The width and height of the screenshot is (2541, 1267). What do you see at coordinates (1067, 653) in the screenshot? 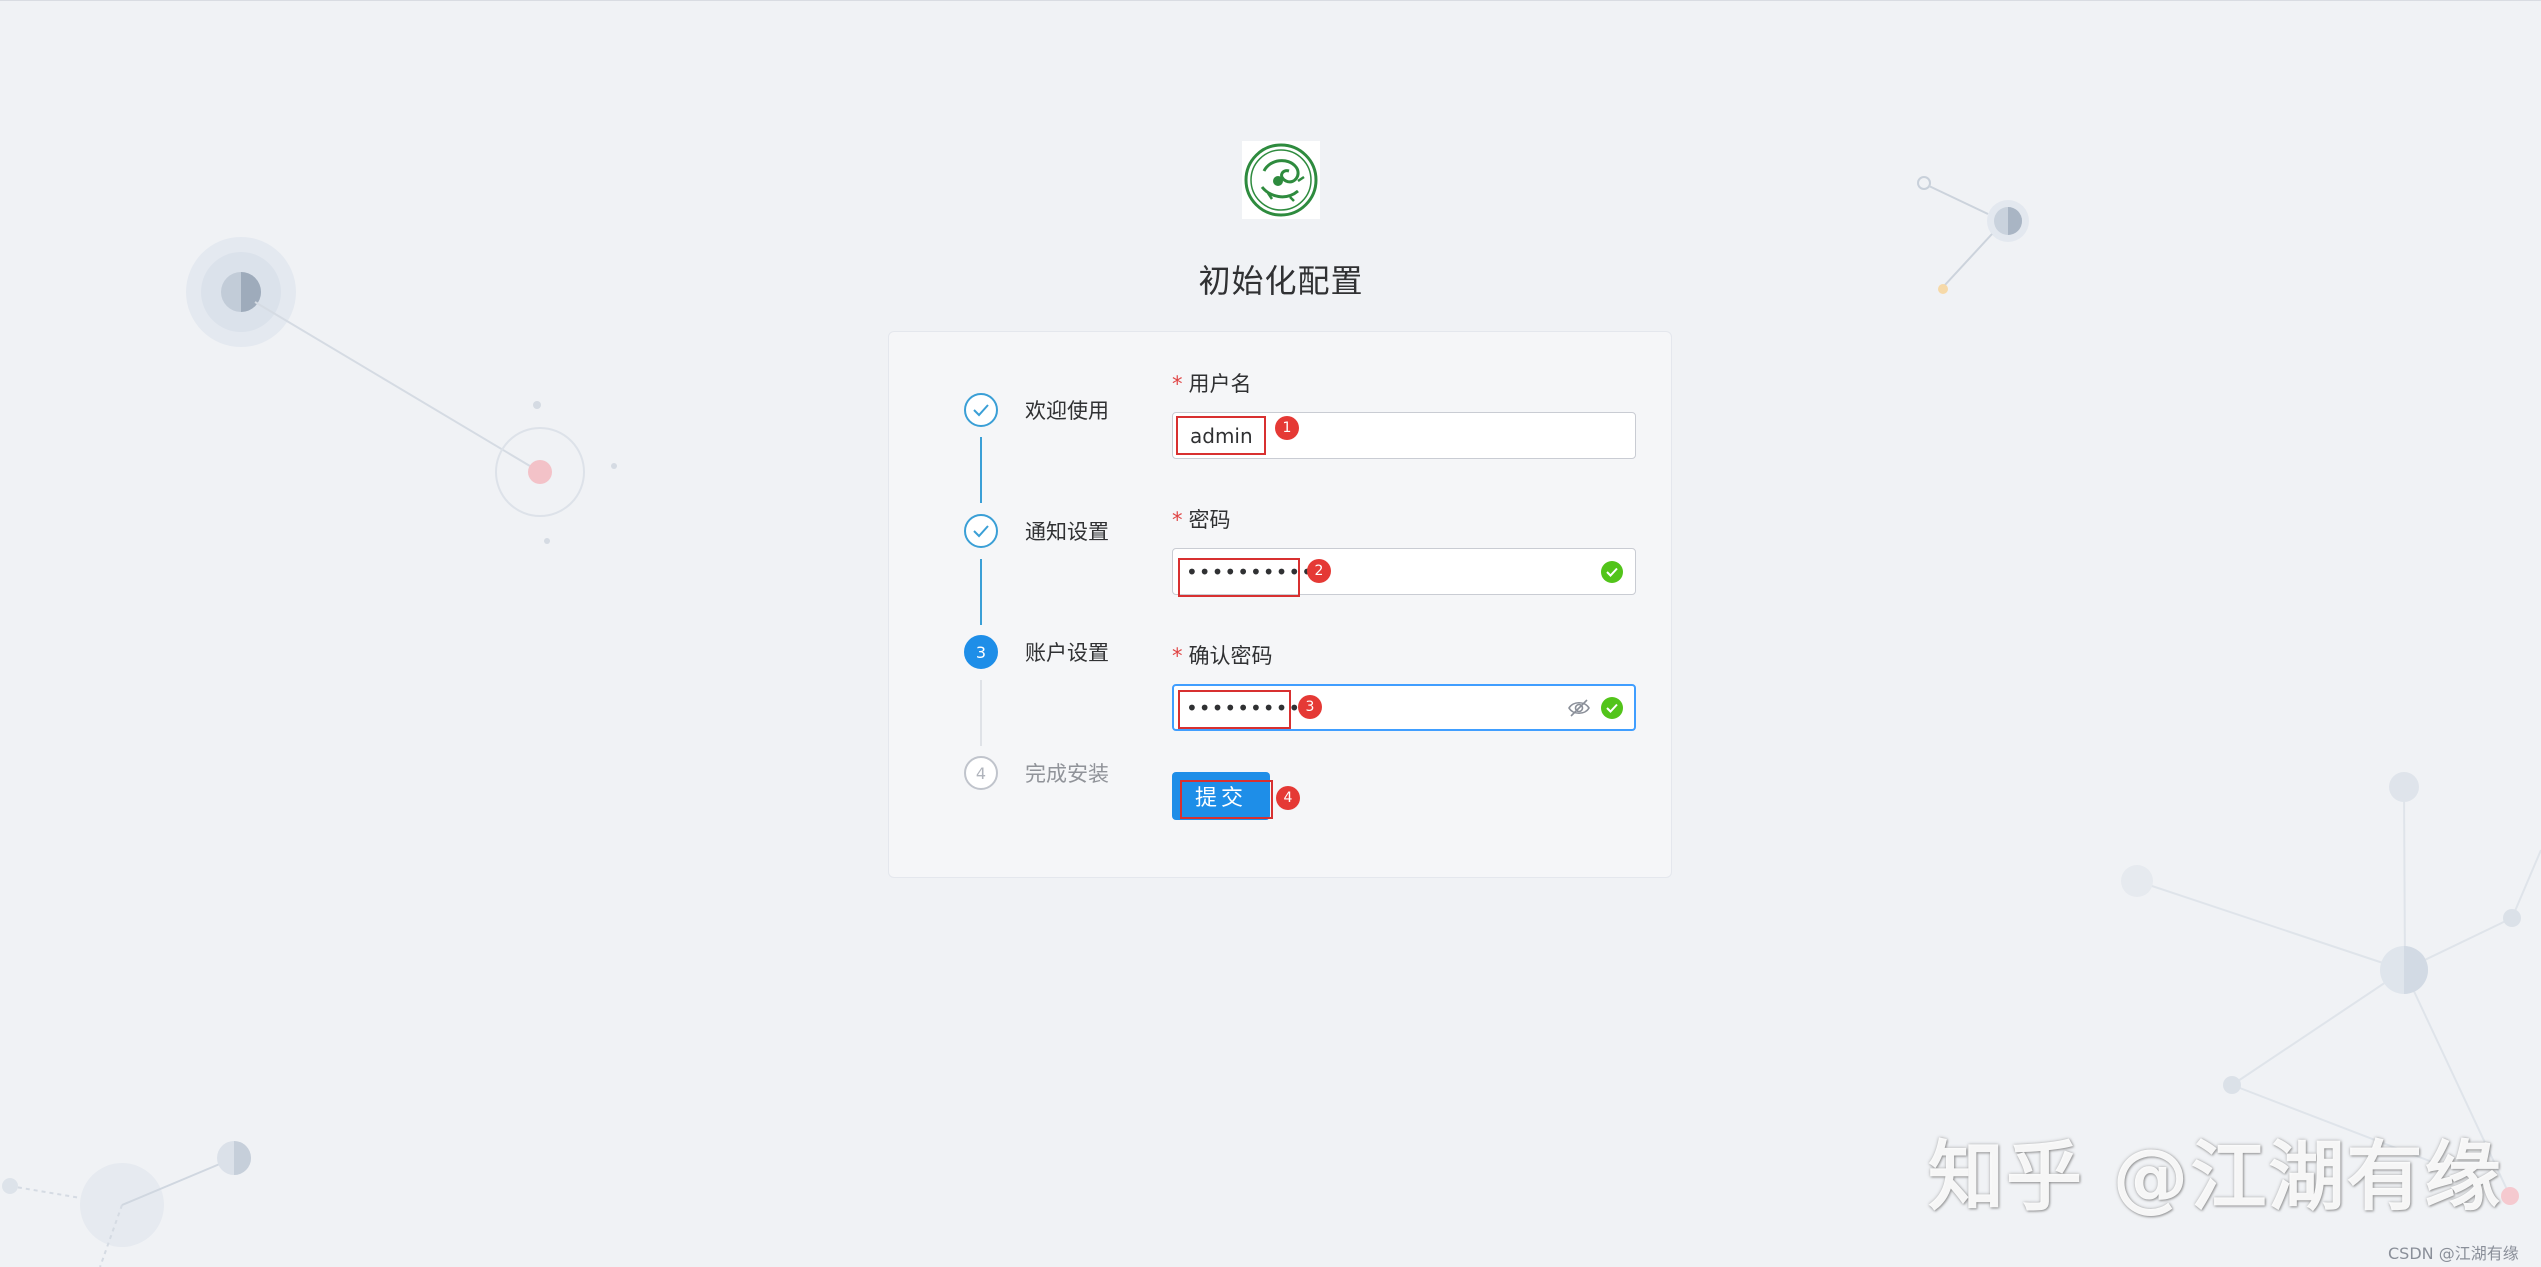
I see `step-3-label: 账户设置` at bounding box center [1067, 653].